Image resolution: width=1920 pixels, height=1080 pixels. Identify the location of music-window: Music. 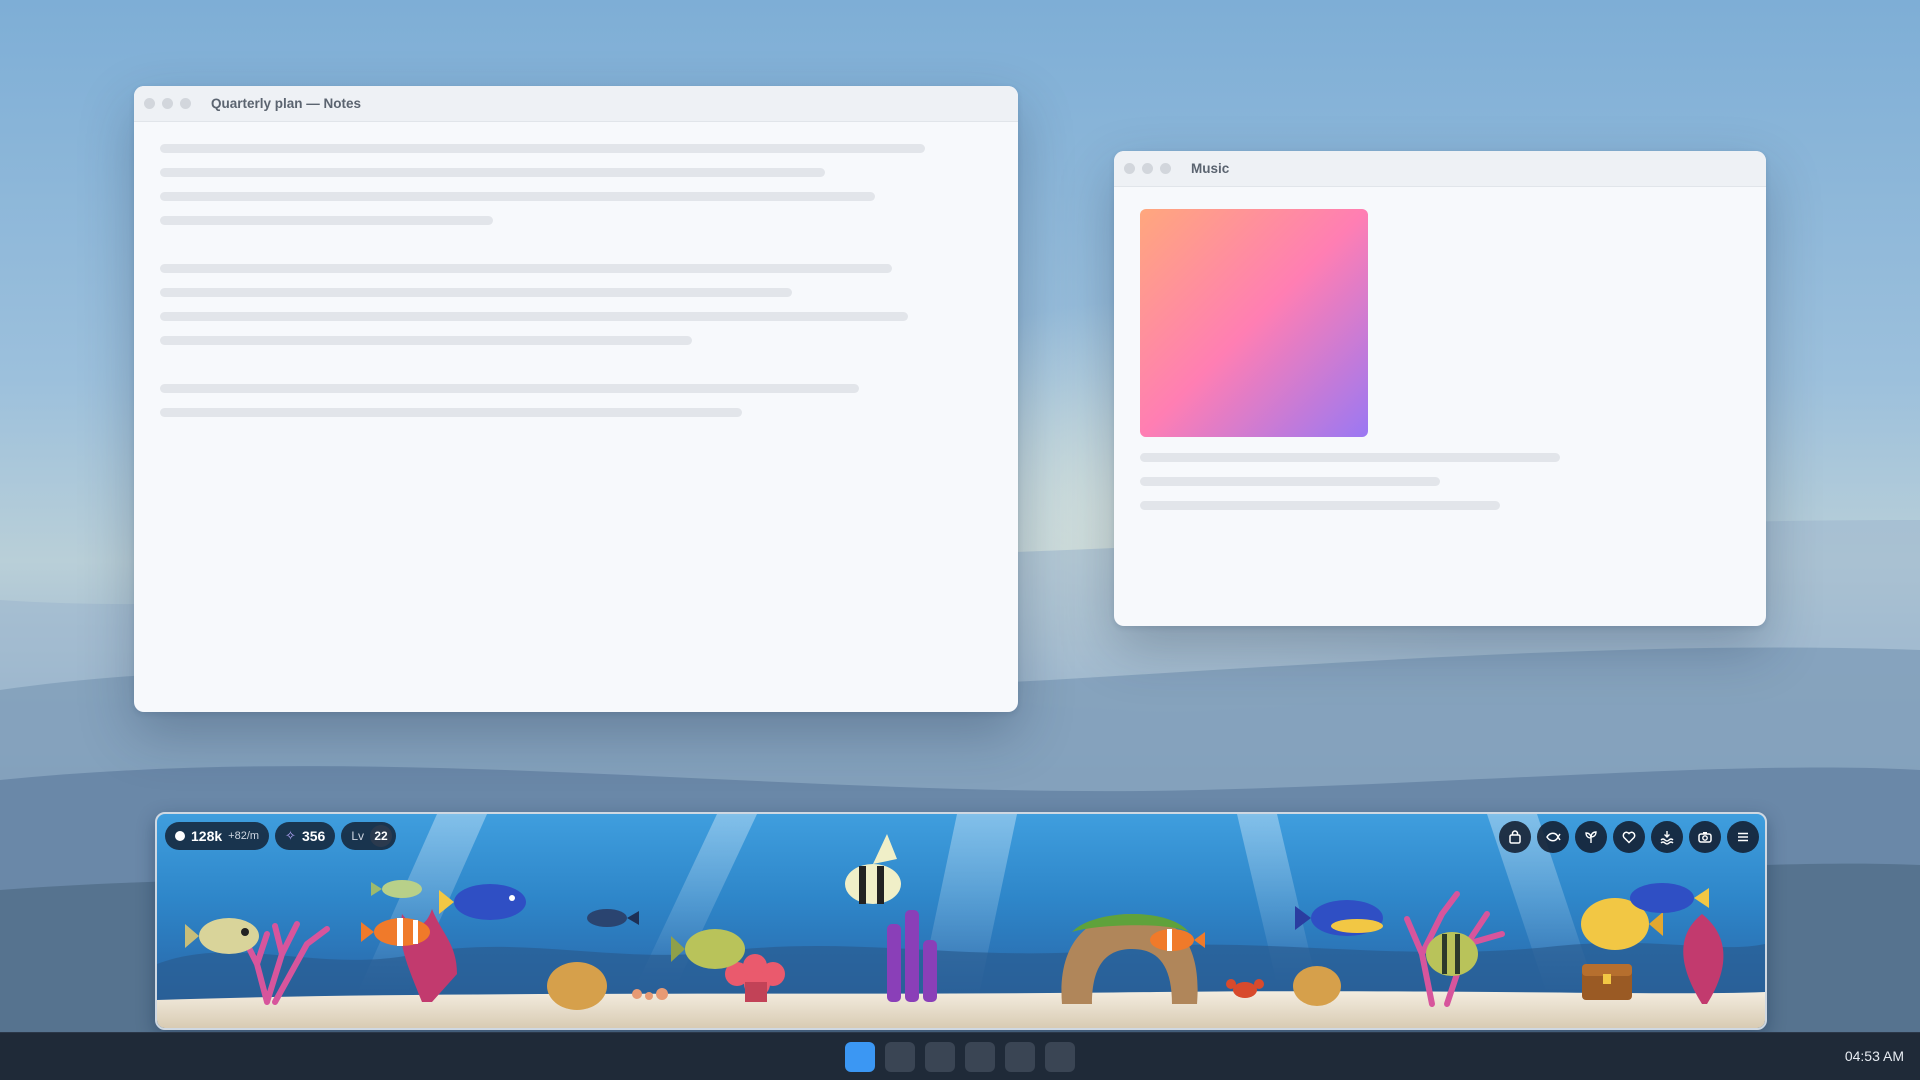
(1440, 388).